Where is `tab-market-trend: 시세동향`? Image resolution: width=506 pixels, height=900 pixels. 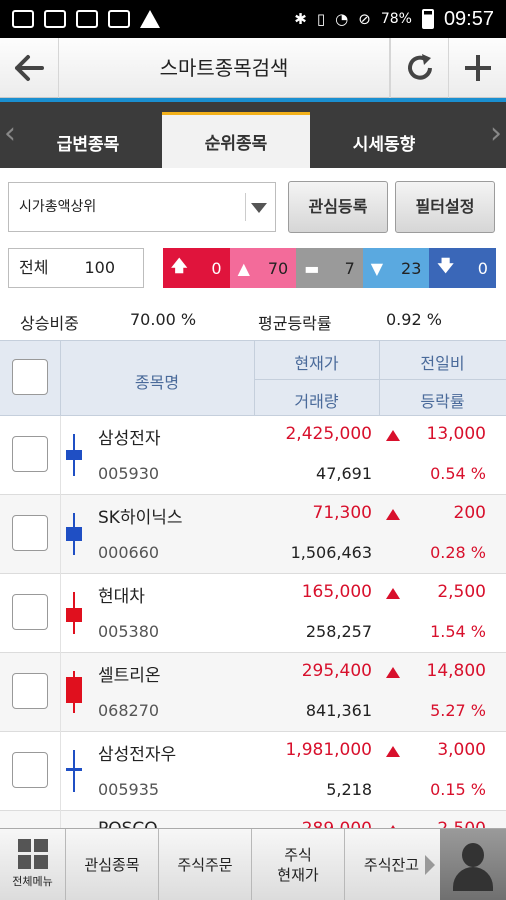
tab-market-trend: 시세동향 is located at coordinates (384, 142).